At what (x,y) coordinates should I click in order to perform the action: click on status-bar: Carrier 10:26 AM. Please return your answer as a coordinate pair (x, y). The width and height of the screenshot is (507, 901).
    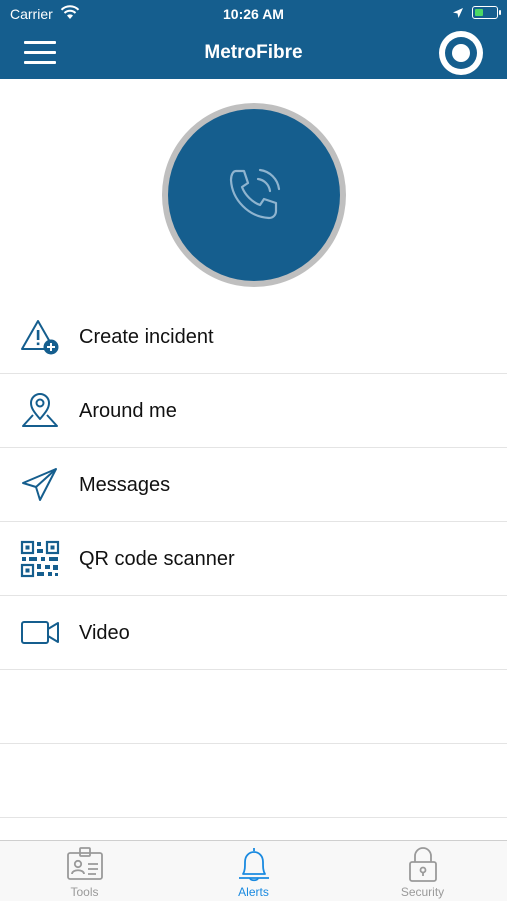
    Looking at the image, I should click on (253, 14).